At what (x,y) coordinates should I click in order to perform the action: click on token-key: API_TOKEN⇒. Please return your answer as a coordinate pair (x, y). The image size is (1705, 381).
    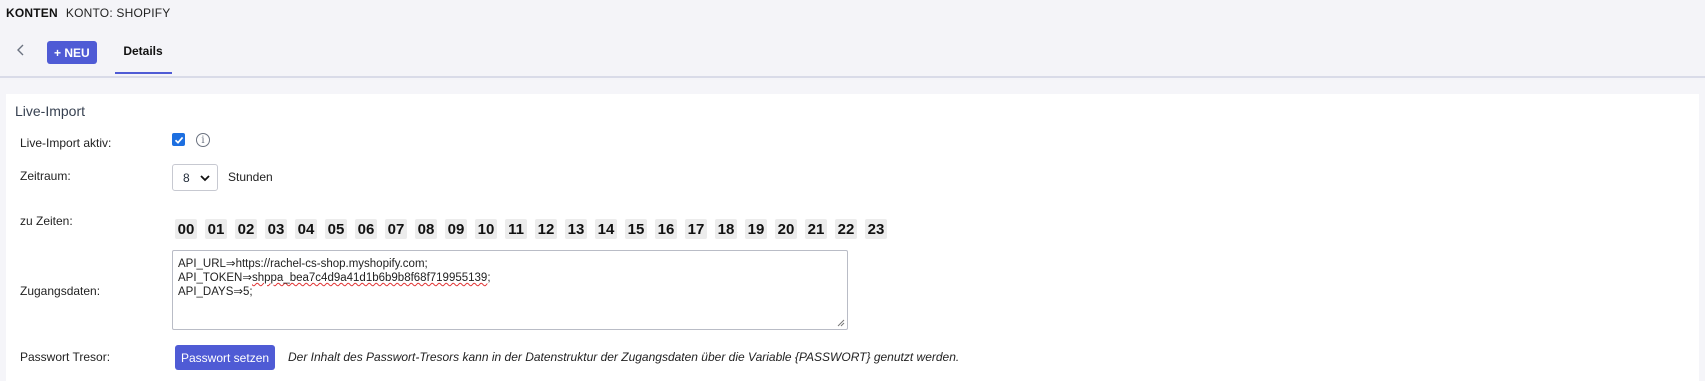
    Looking at the image, I should click on (215, 278).